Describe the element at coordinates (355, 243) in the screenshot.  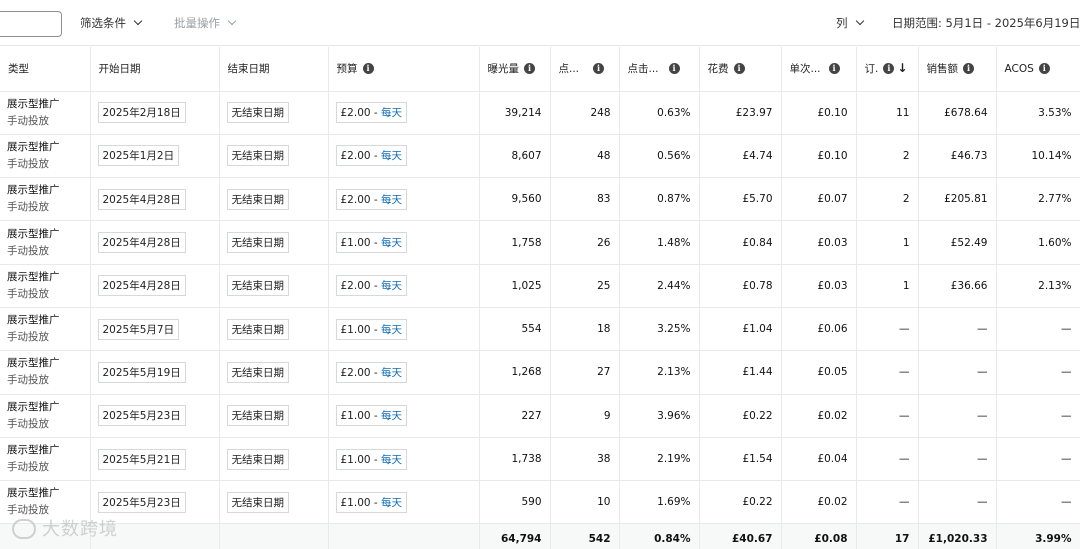
I see `budget-amount: £1.00` at that location.